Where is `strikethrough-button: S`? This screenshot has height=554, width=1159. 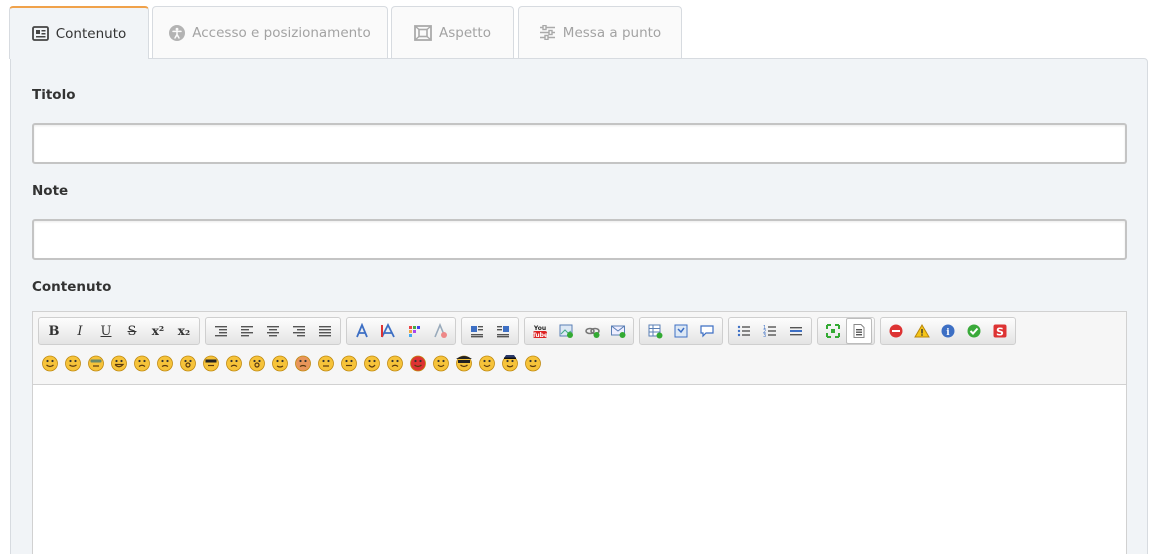
strikethrough-button: S is located at coordinates (132, 331).